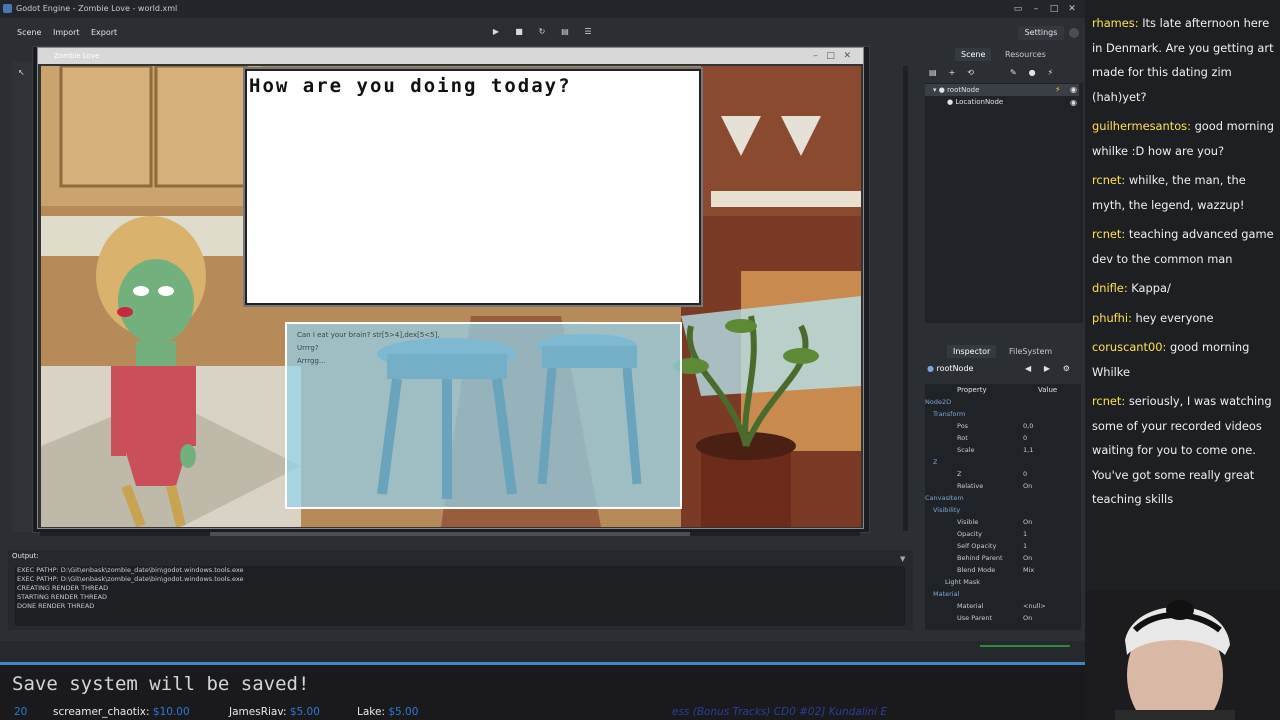 This screenshot has width=1280, height=720. What do you see at coordinates (1051, 73) in the screenshot?
I see `signal-icon: ⚡` at bounding box center [1051, 73].